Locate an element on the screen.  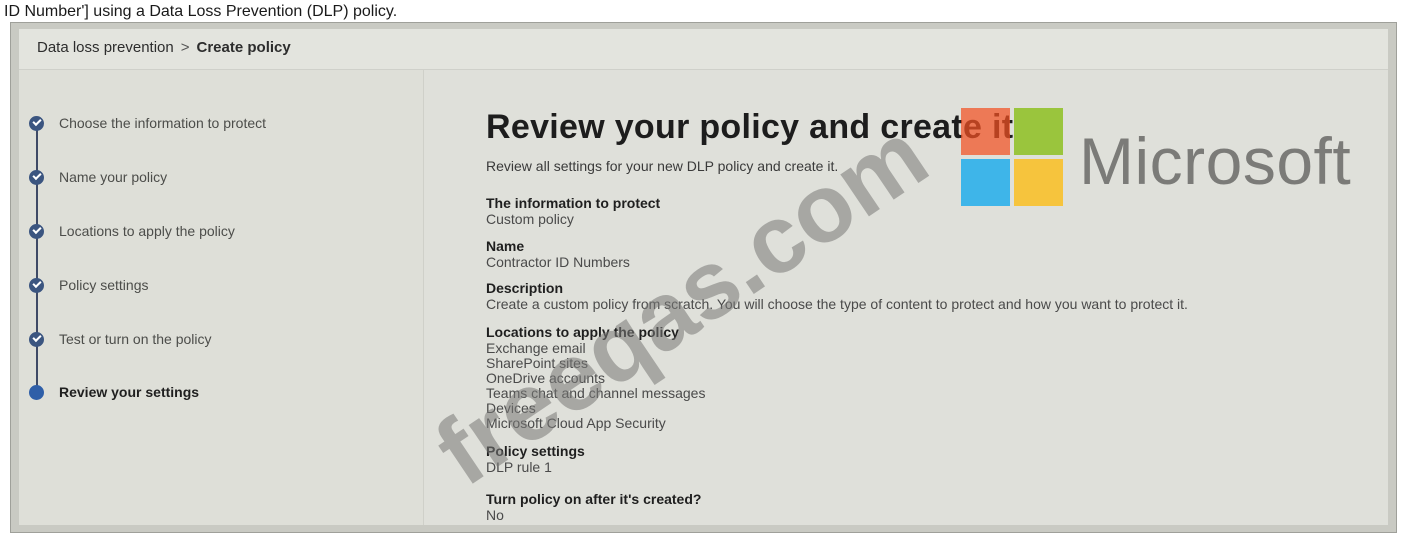
turn-on-heading: Turn policy on after it's created? is located at coordinates (594, 499).